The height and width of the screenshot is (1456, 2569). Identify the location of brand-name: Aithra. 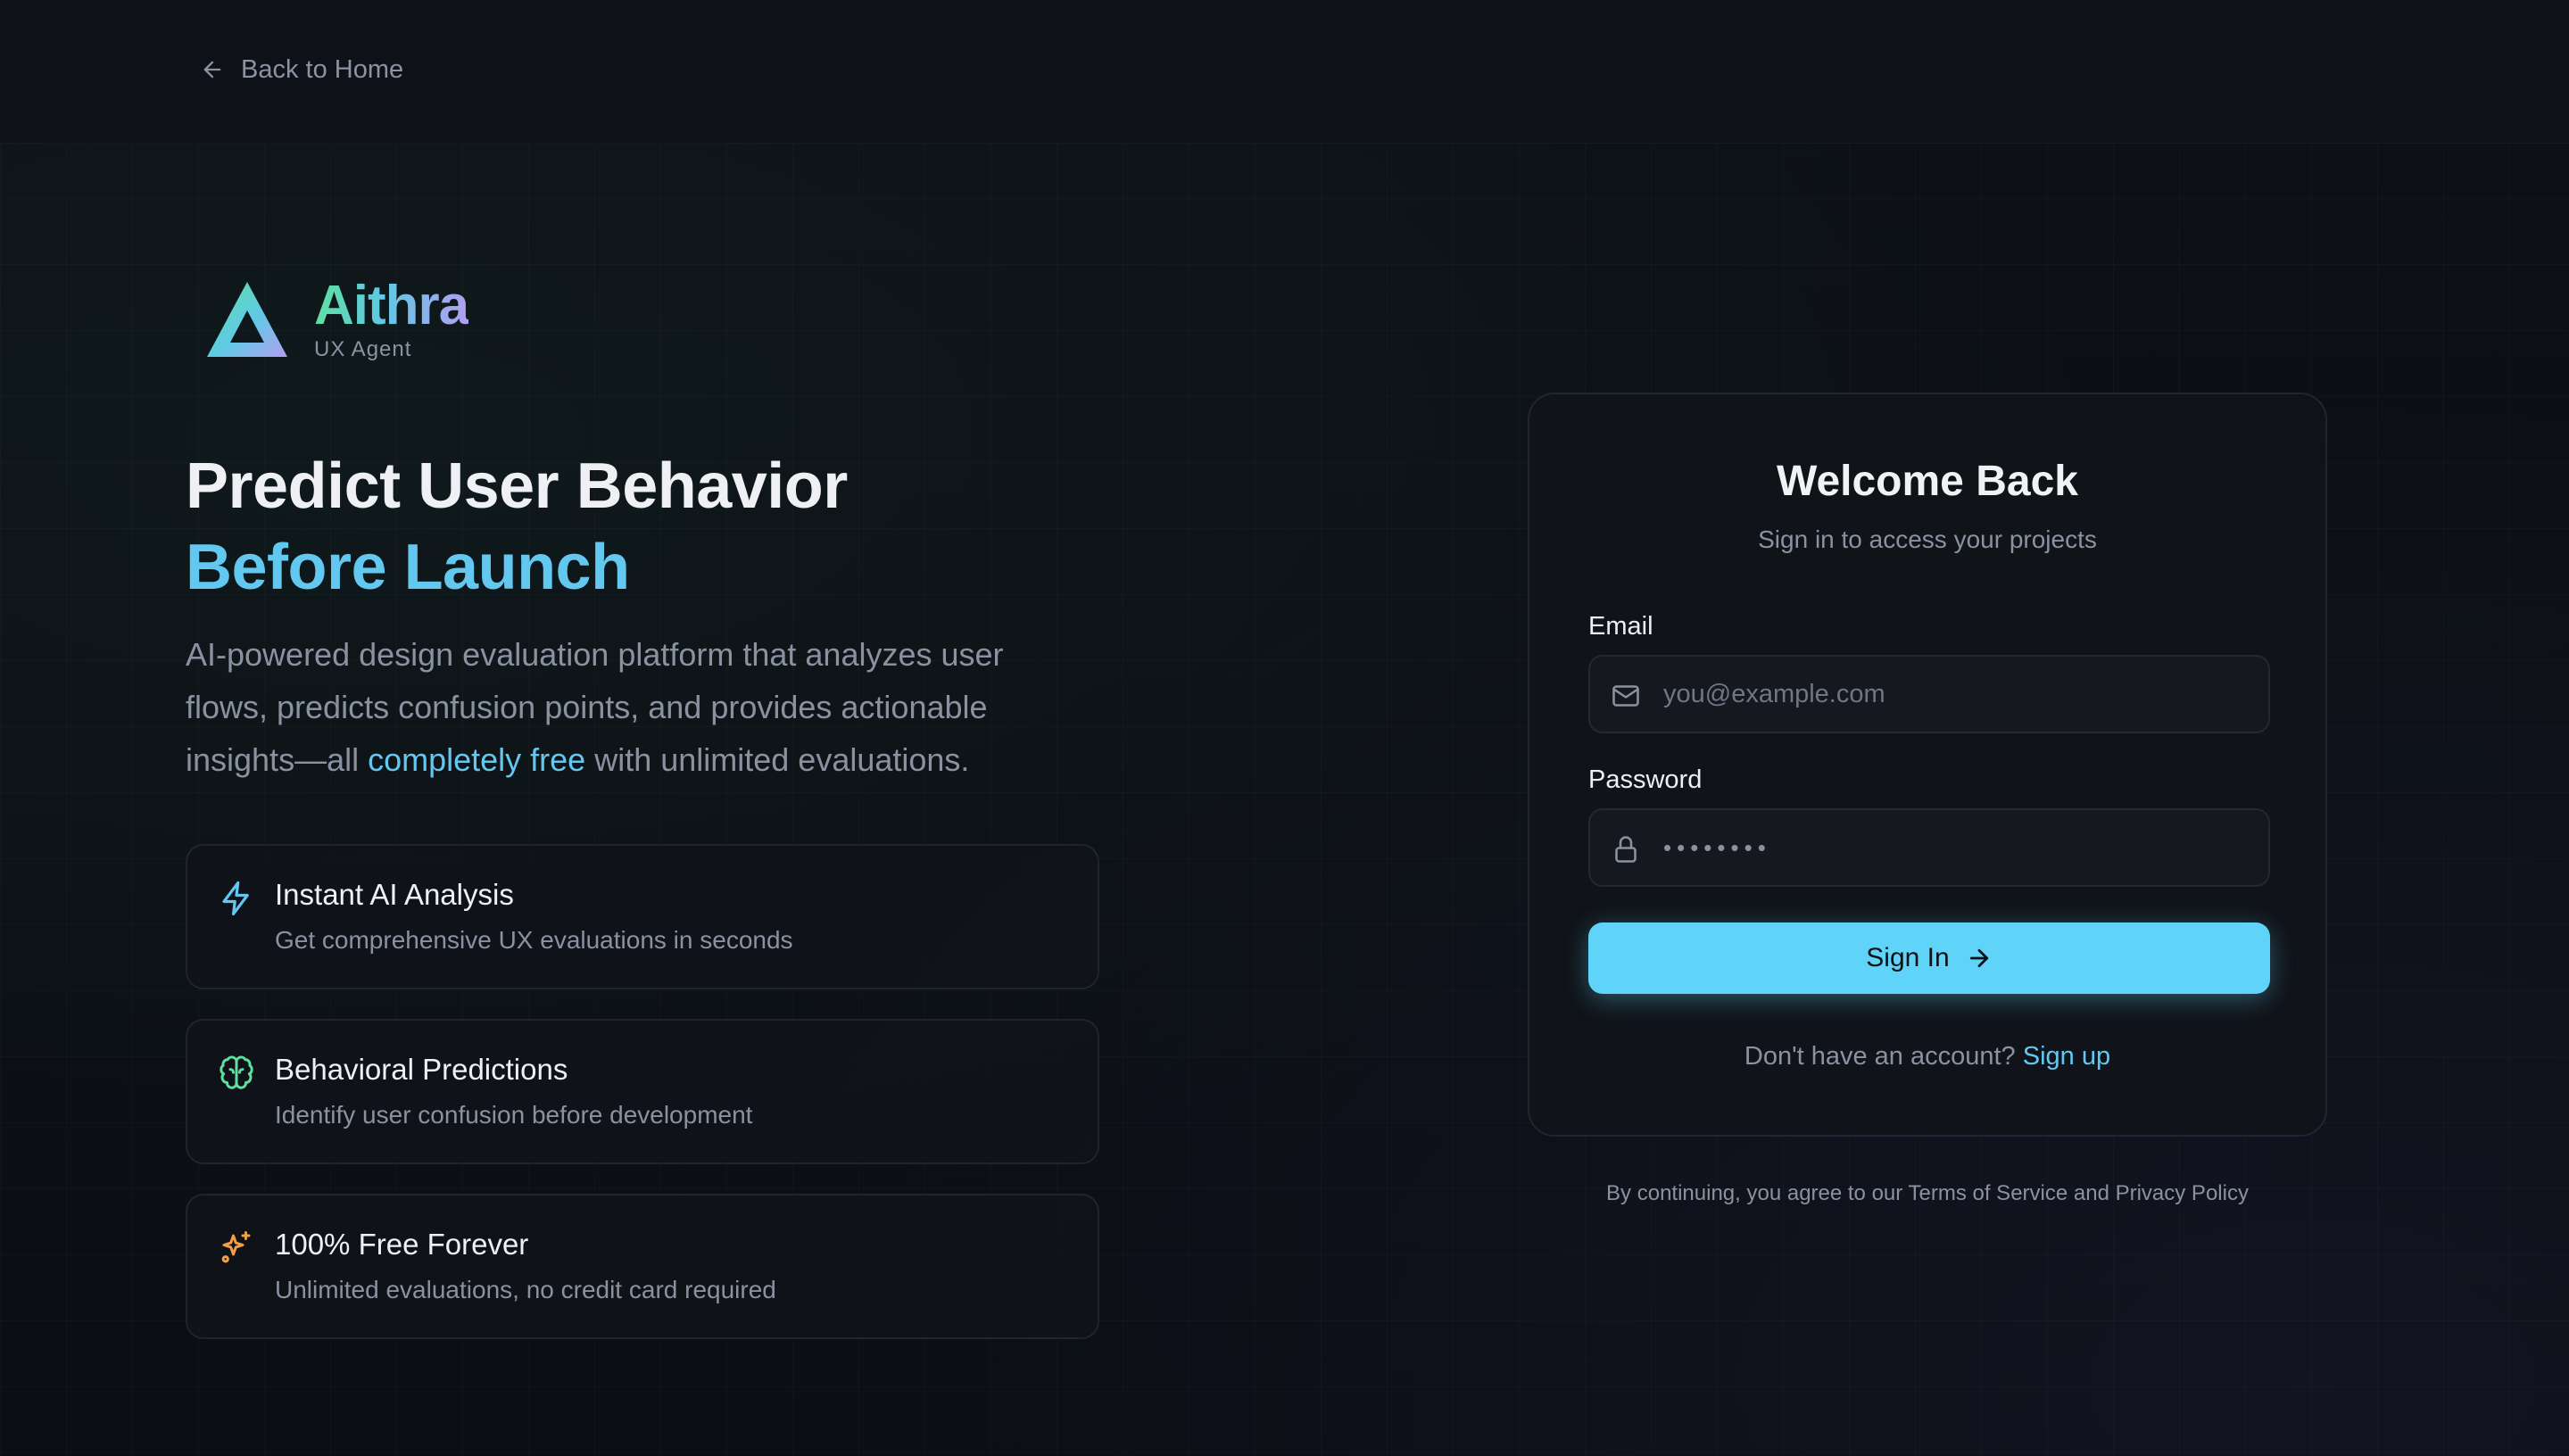
(392, 306).